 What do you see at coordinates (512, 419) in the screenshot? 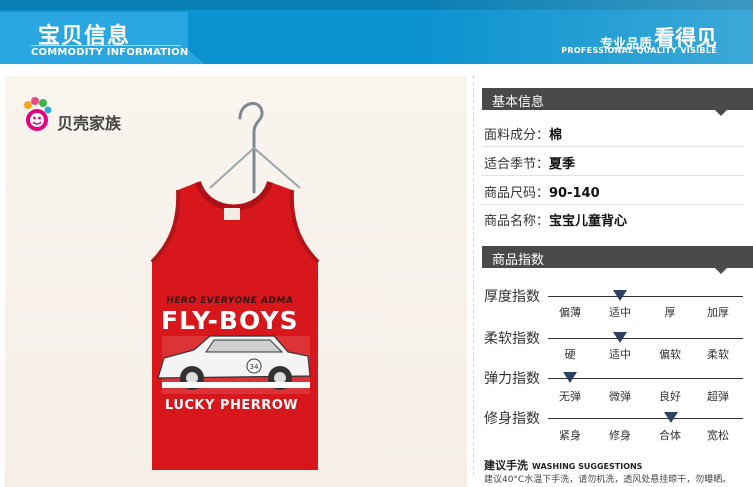
I see `scale-label-fit: 修身指数` at bounding box center [512, 419].